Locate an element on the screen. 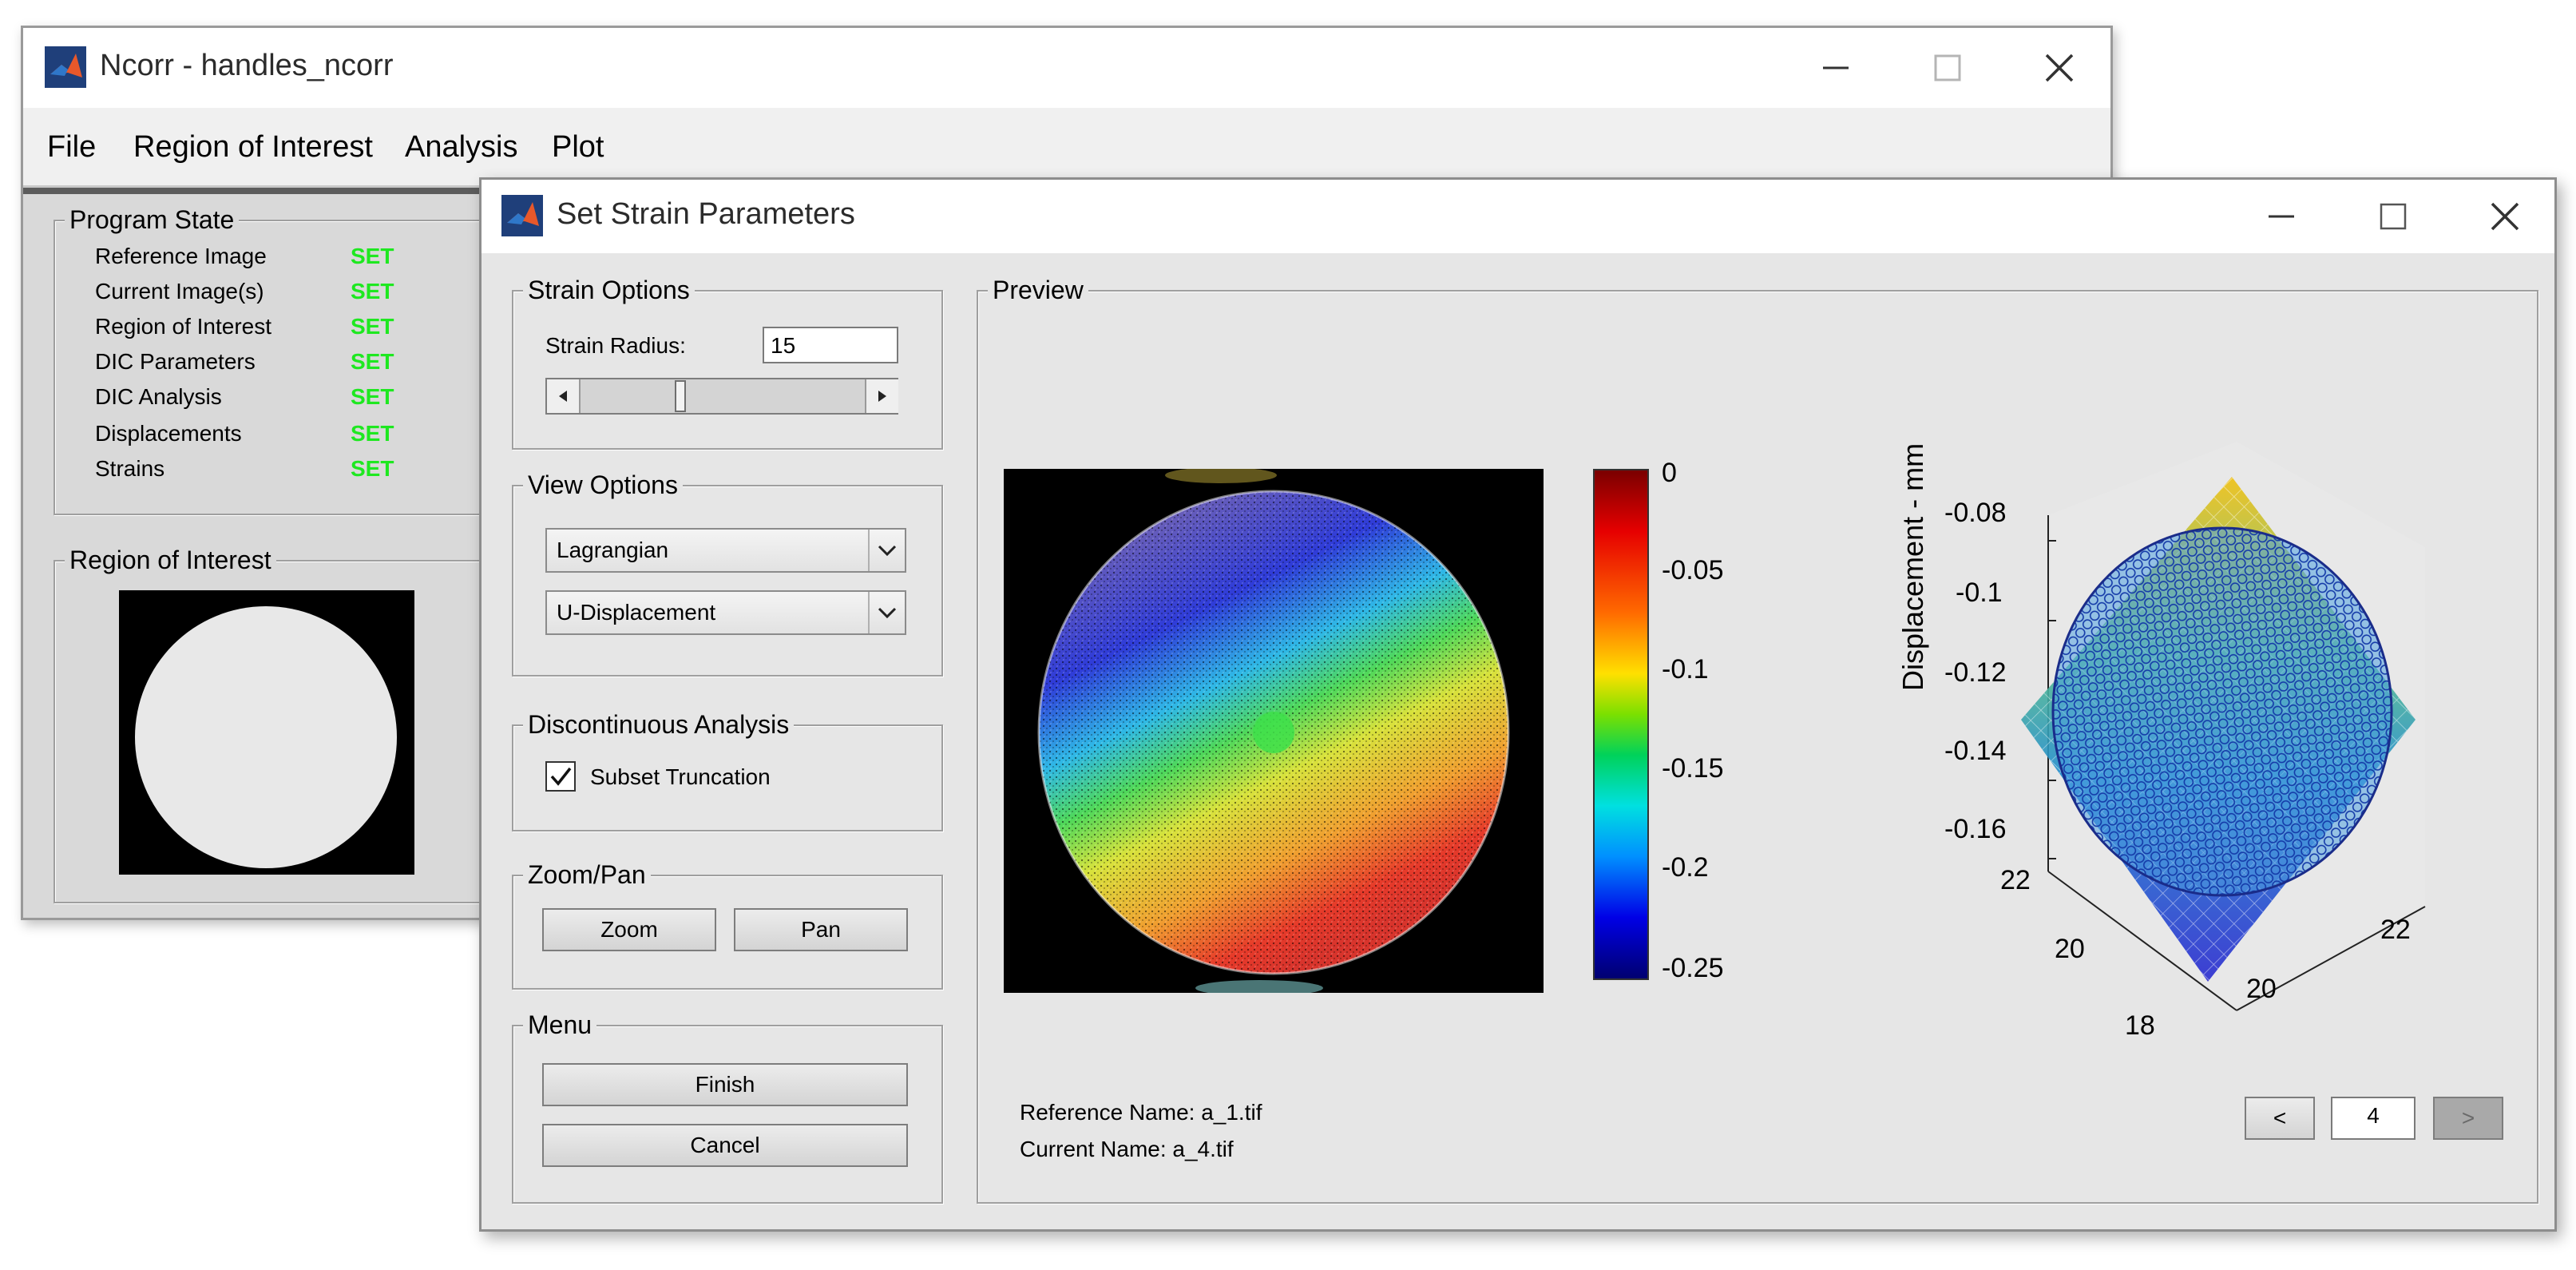  state-label-reference-image: Reference Image is located at coordinates (181, 256).